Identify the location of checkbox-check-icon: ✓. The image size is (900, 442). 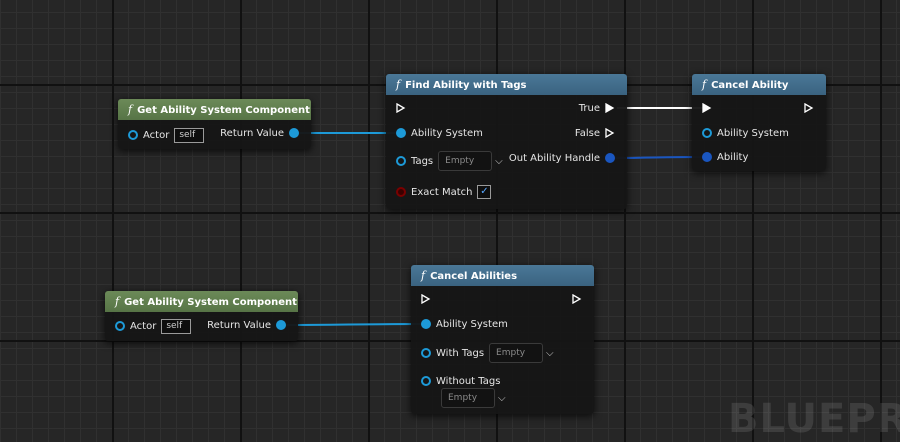
(484, 191).